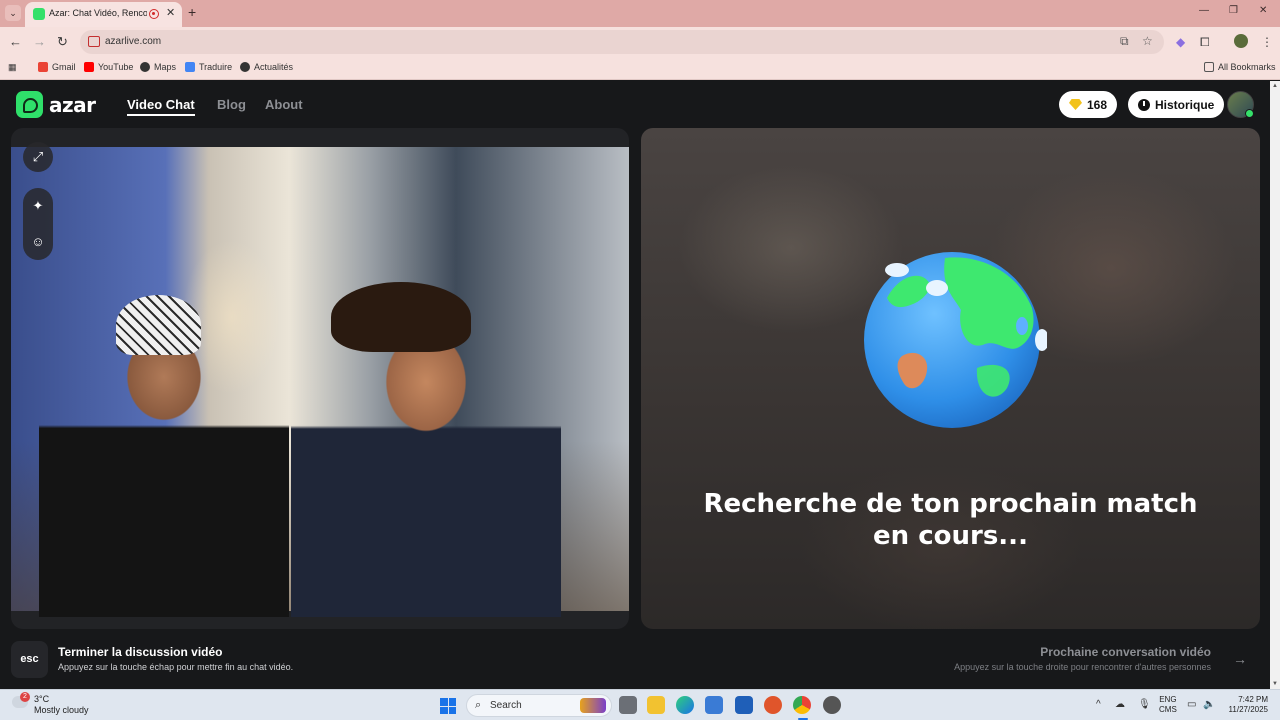  Describe the element at coordinates (1098, 704) in the screenshot. I see `tray-overflow-icon: ^` at that location.